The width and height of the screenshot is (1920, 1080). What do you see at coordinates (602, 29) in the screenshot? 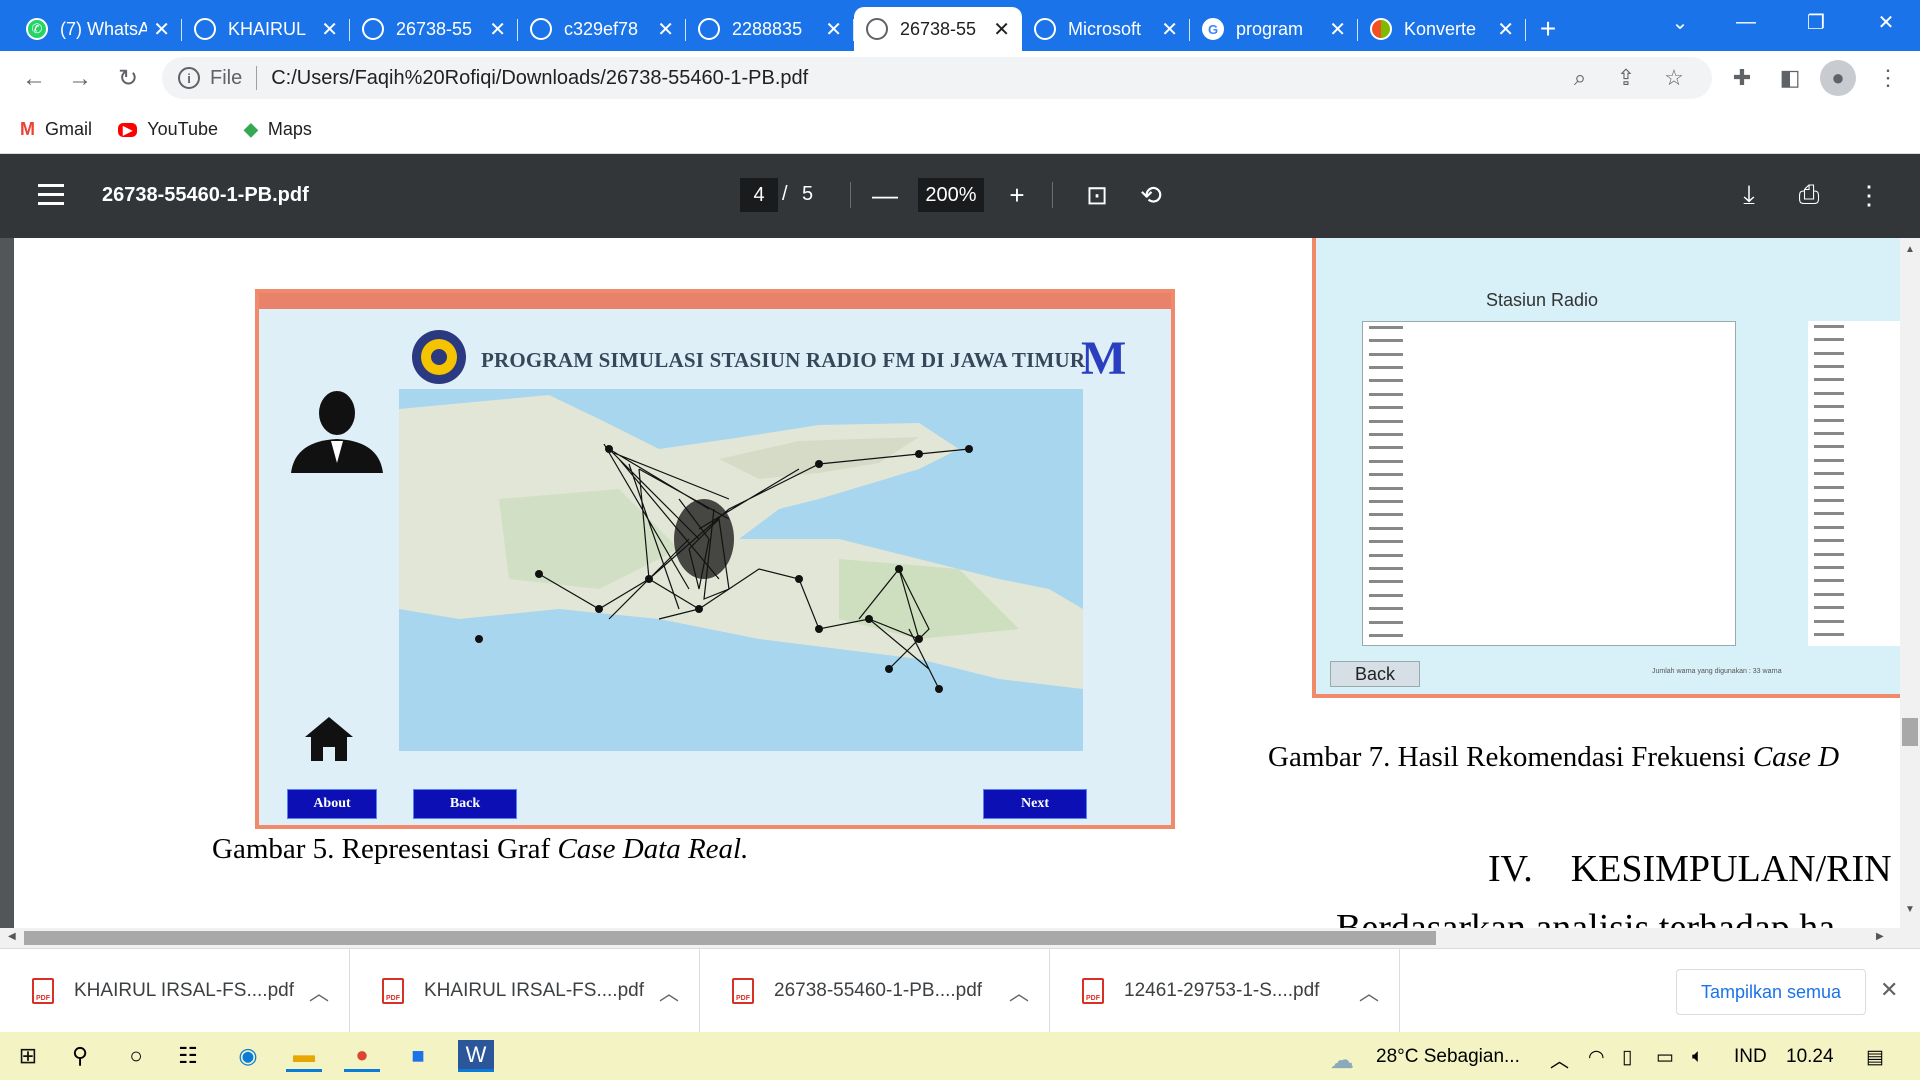
I see `tab-4: c329ef78 ✕` at bounding box center [602, 29].